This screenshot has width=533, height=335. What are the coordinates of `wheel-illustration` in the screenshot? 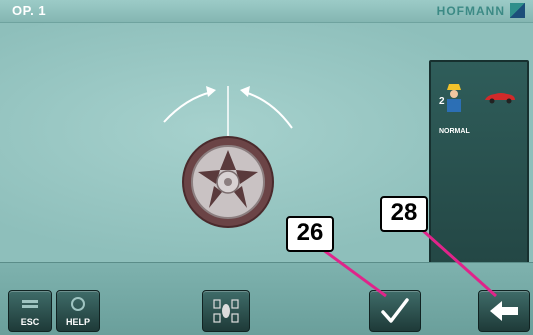 It's located at (228, 157).